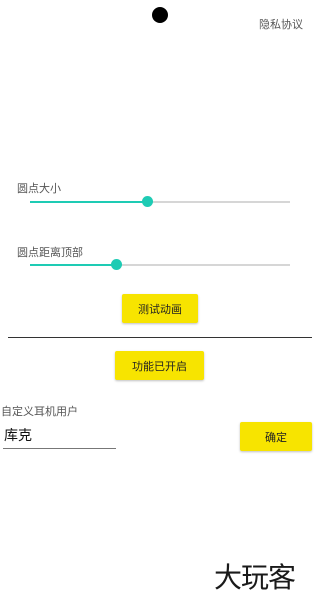 The height and width of the screenshot is (599, 320). What do you see at coordinates (159, 365) in the screenshot?
I see `feature-enabled-button: 功能已开启` at bounding box center [159, 365].